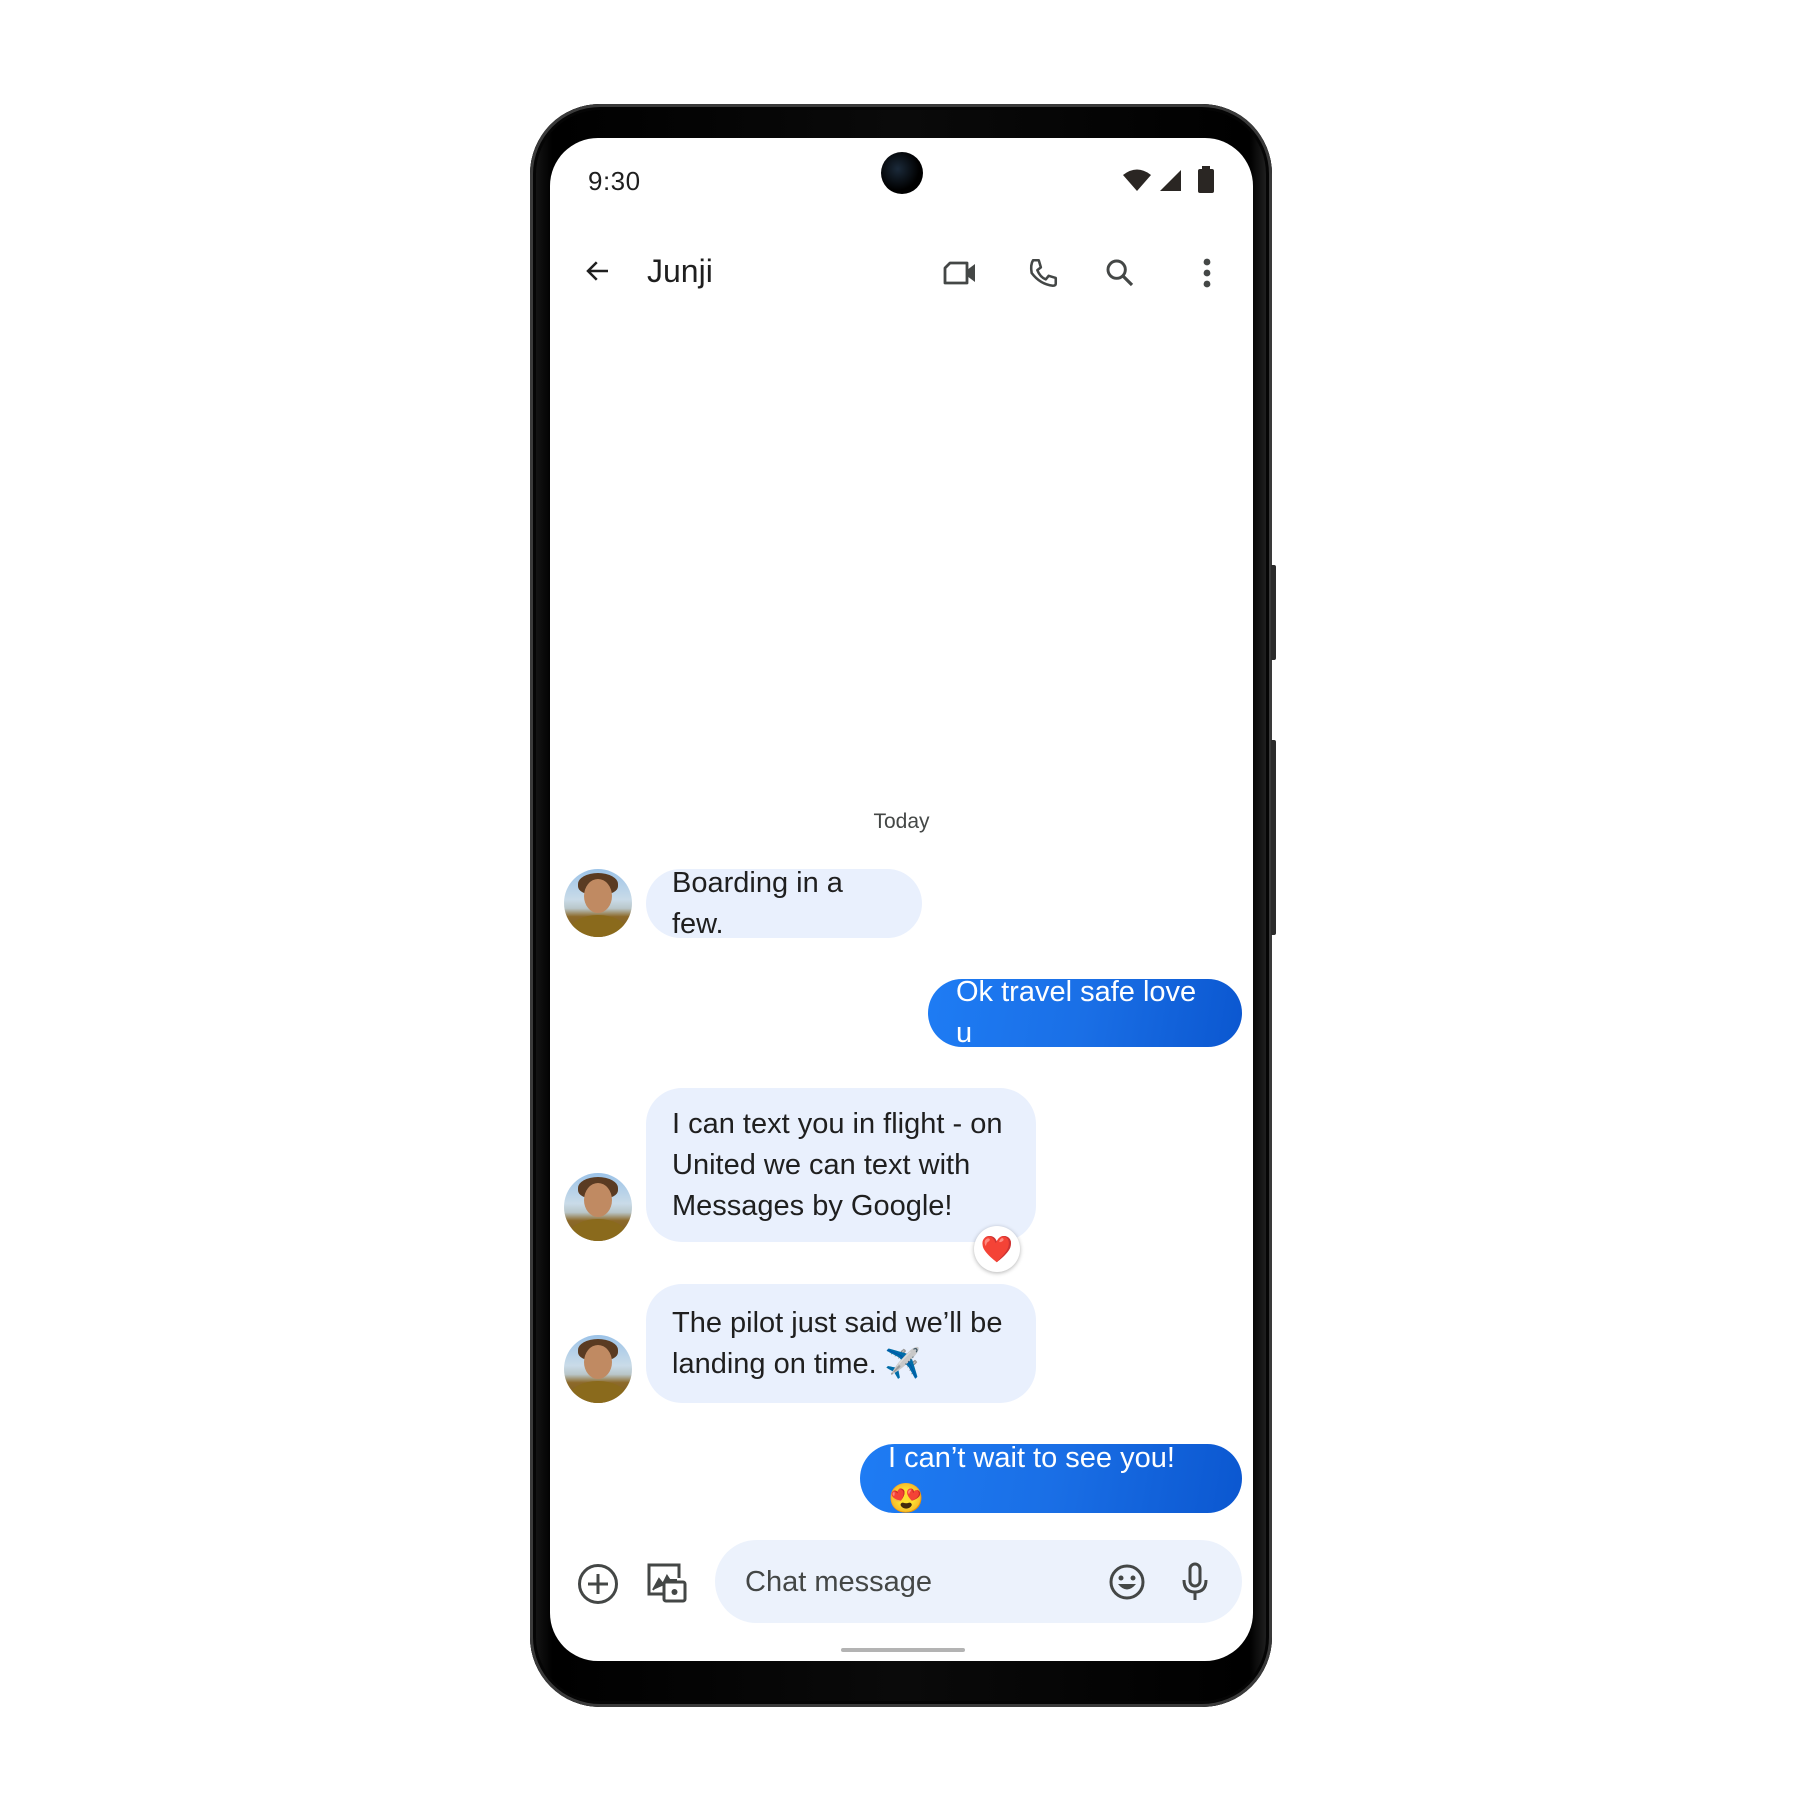  I want to click on videocam-icon, so click(959, 273).